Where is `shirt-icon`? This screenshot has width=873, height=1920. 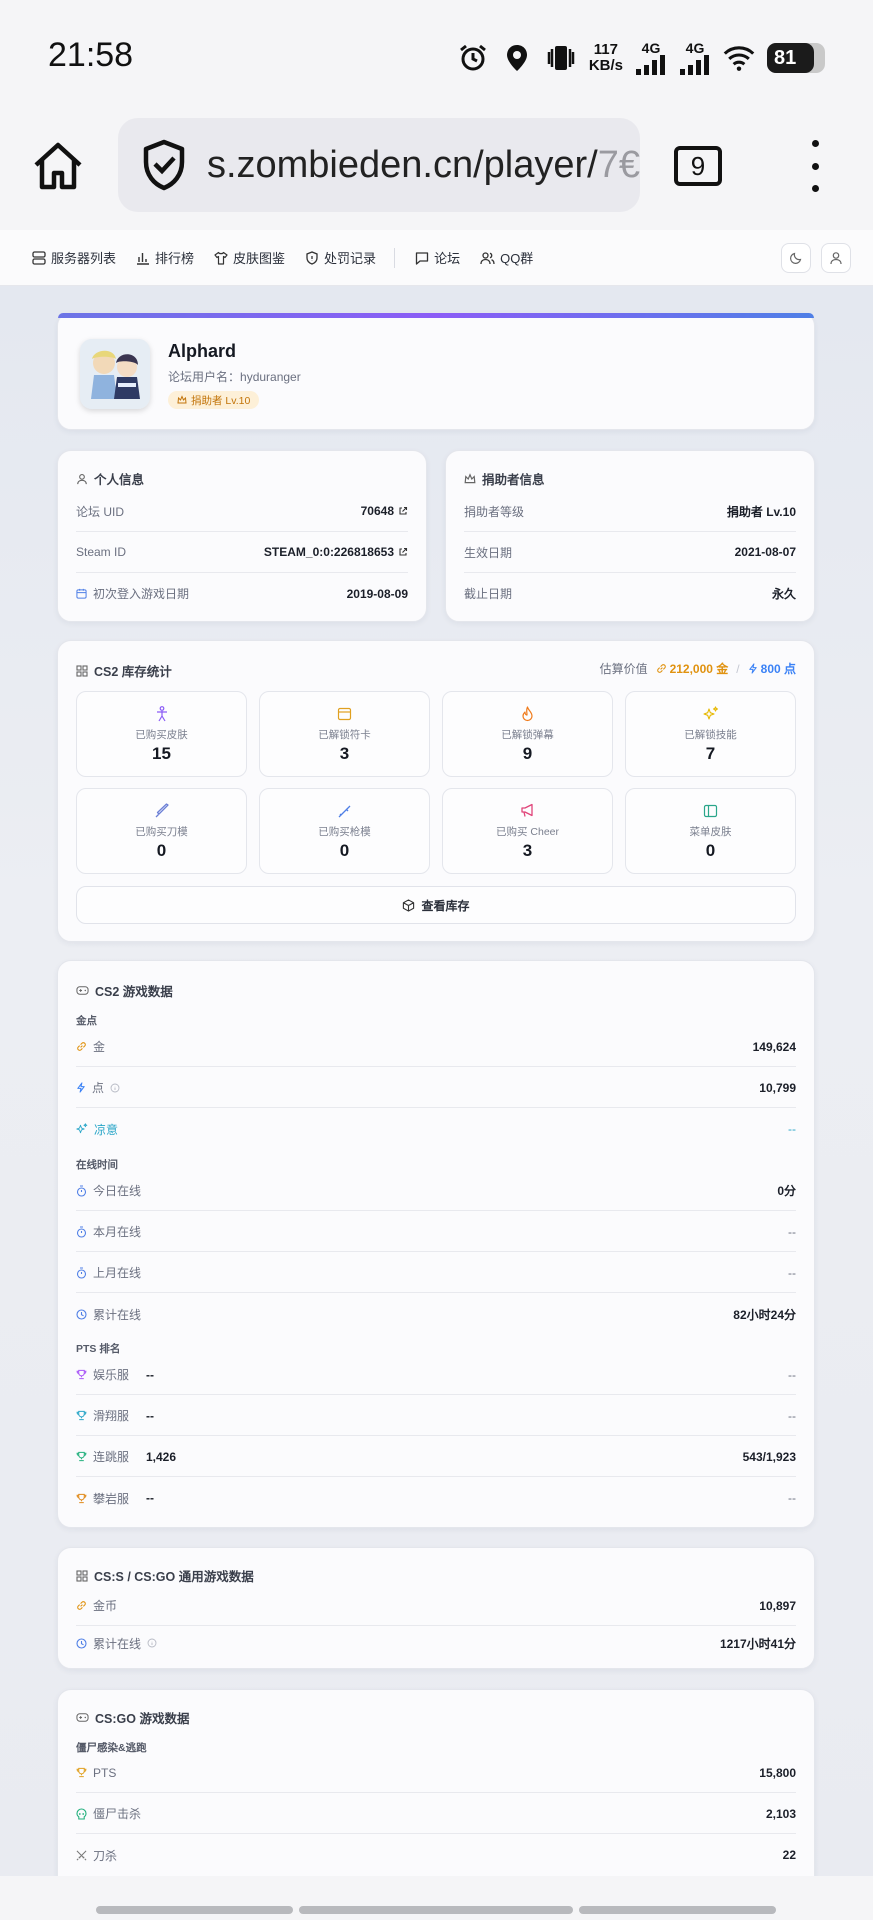 shirt-icon is located at coordinates (221, 258).